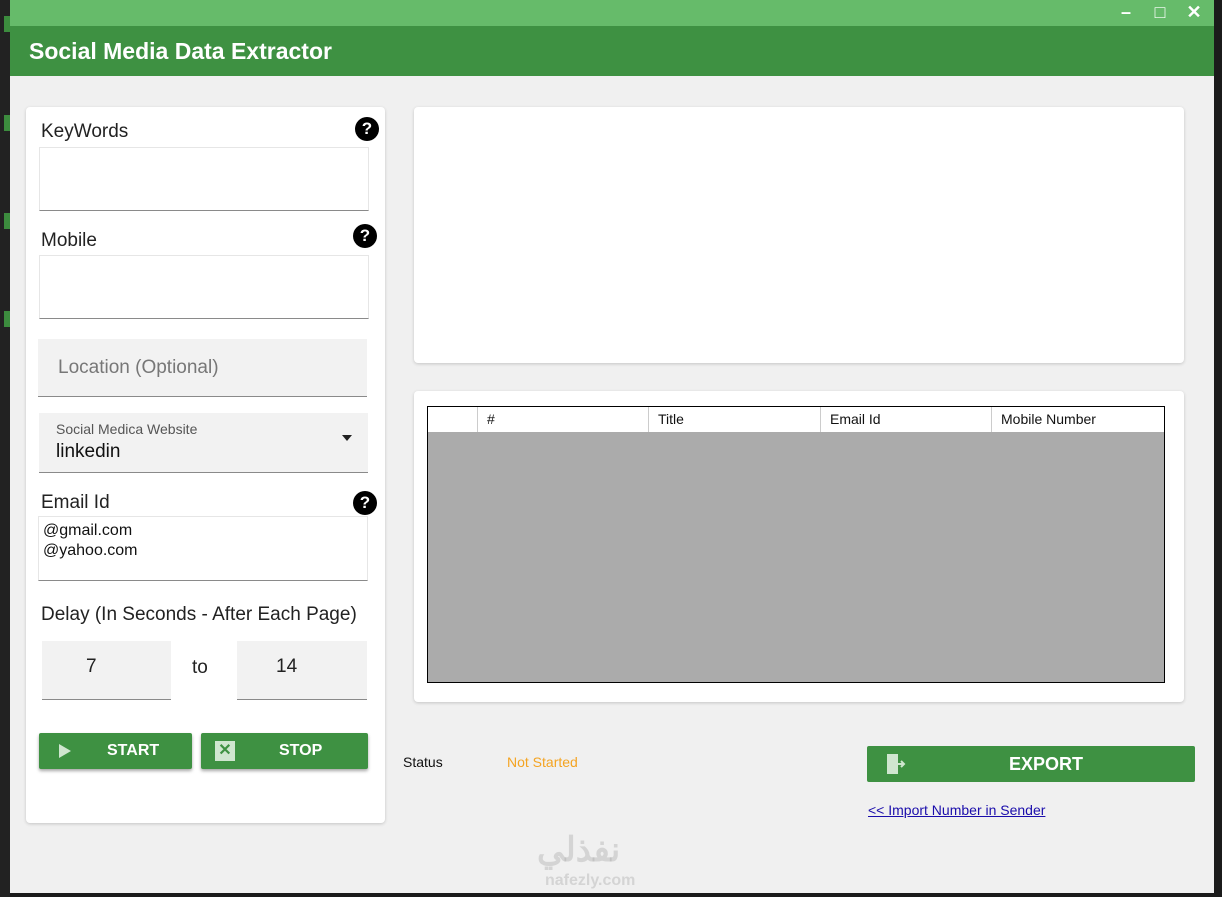 The width and height of the screenshot is (1222, 897). I want to click on email-help-icon: ?, so click(365, 503).